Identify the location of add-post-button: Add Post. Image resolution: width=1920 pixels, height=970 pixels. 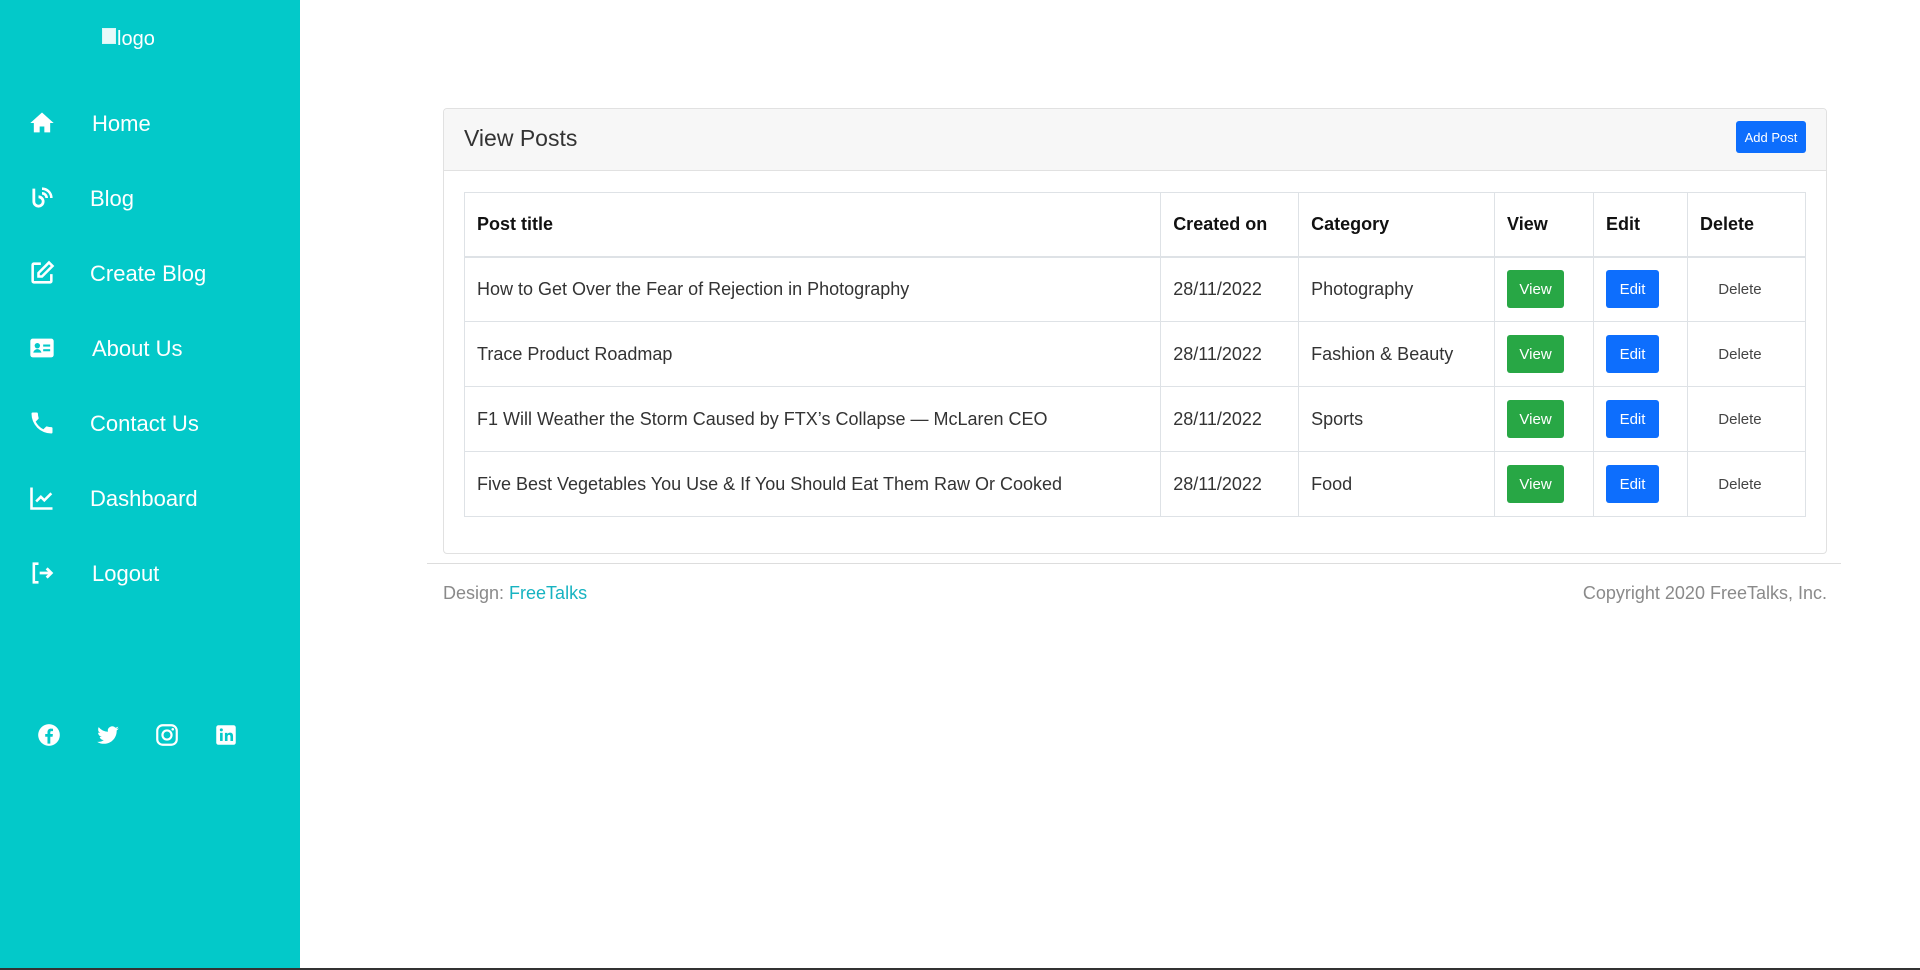
(1771, 137).